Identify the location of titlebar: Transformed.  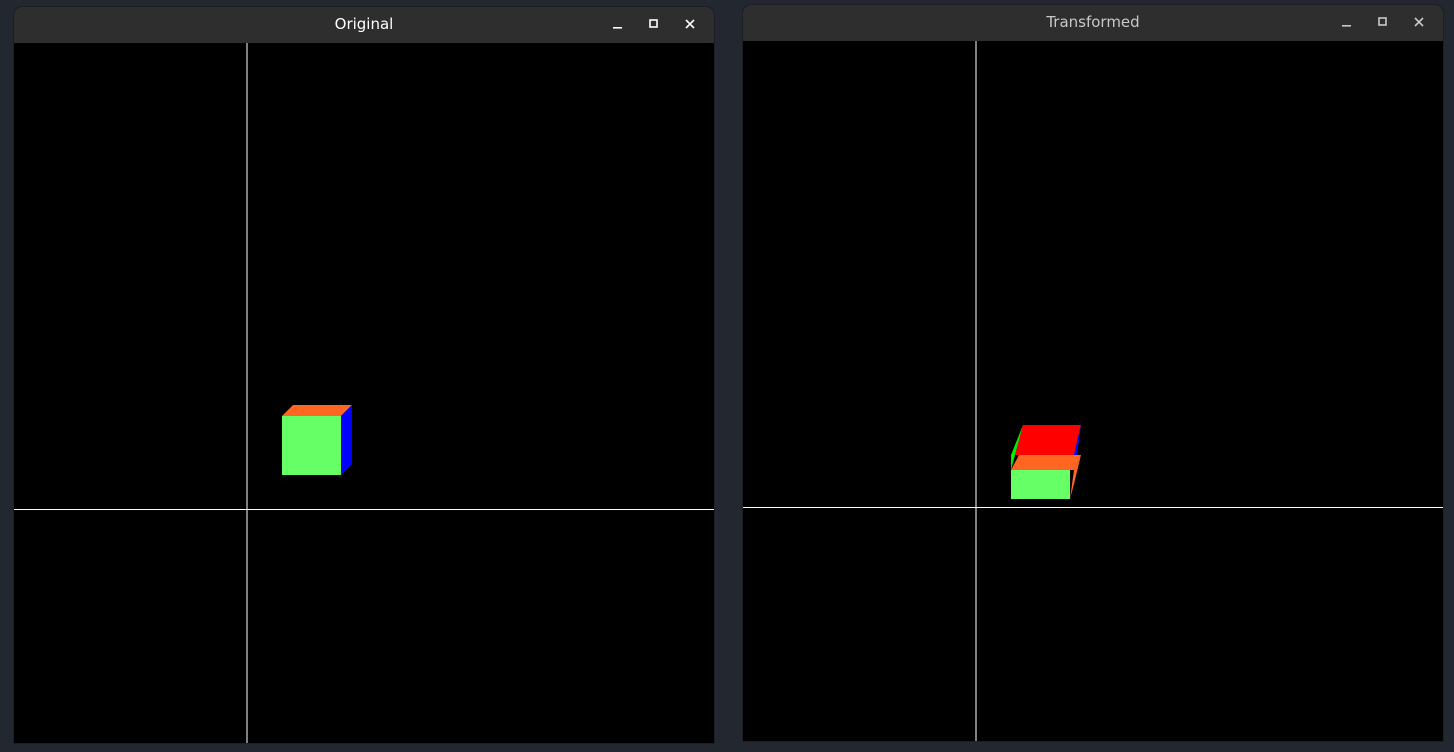
(1093, 23).